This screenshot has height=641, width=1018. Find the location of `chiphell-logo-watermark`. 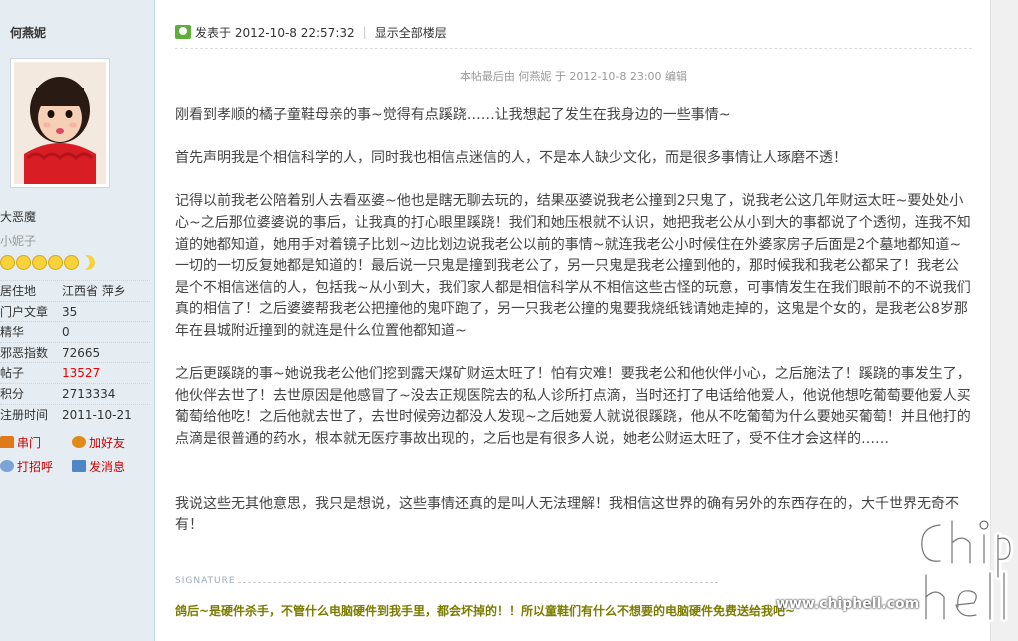

chiphell-logo-watermark is located at coordinates (966, 570).